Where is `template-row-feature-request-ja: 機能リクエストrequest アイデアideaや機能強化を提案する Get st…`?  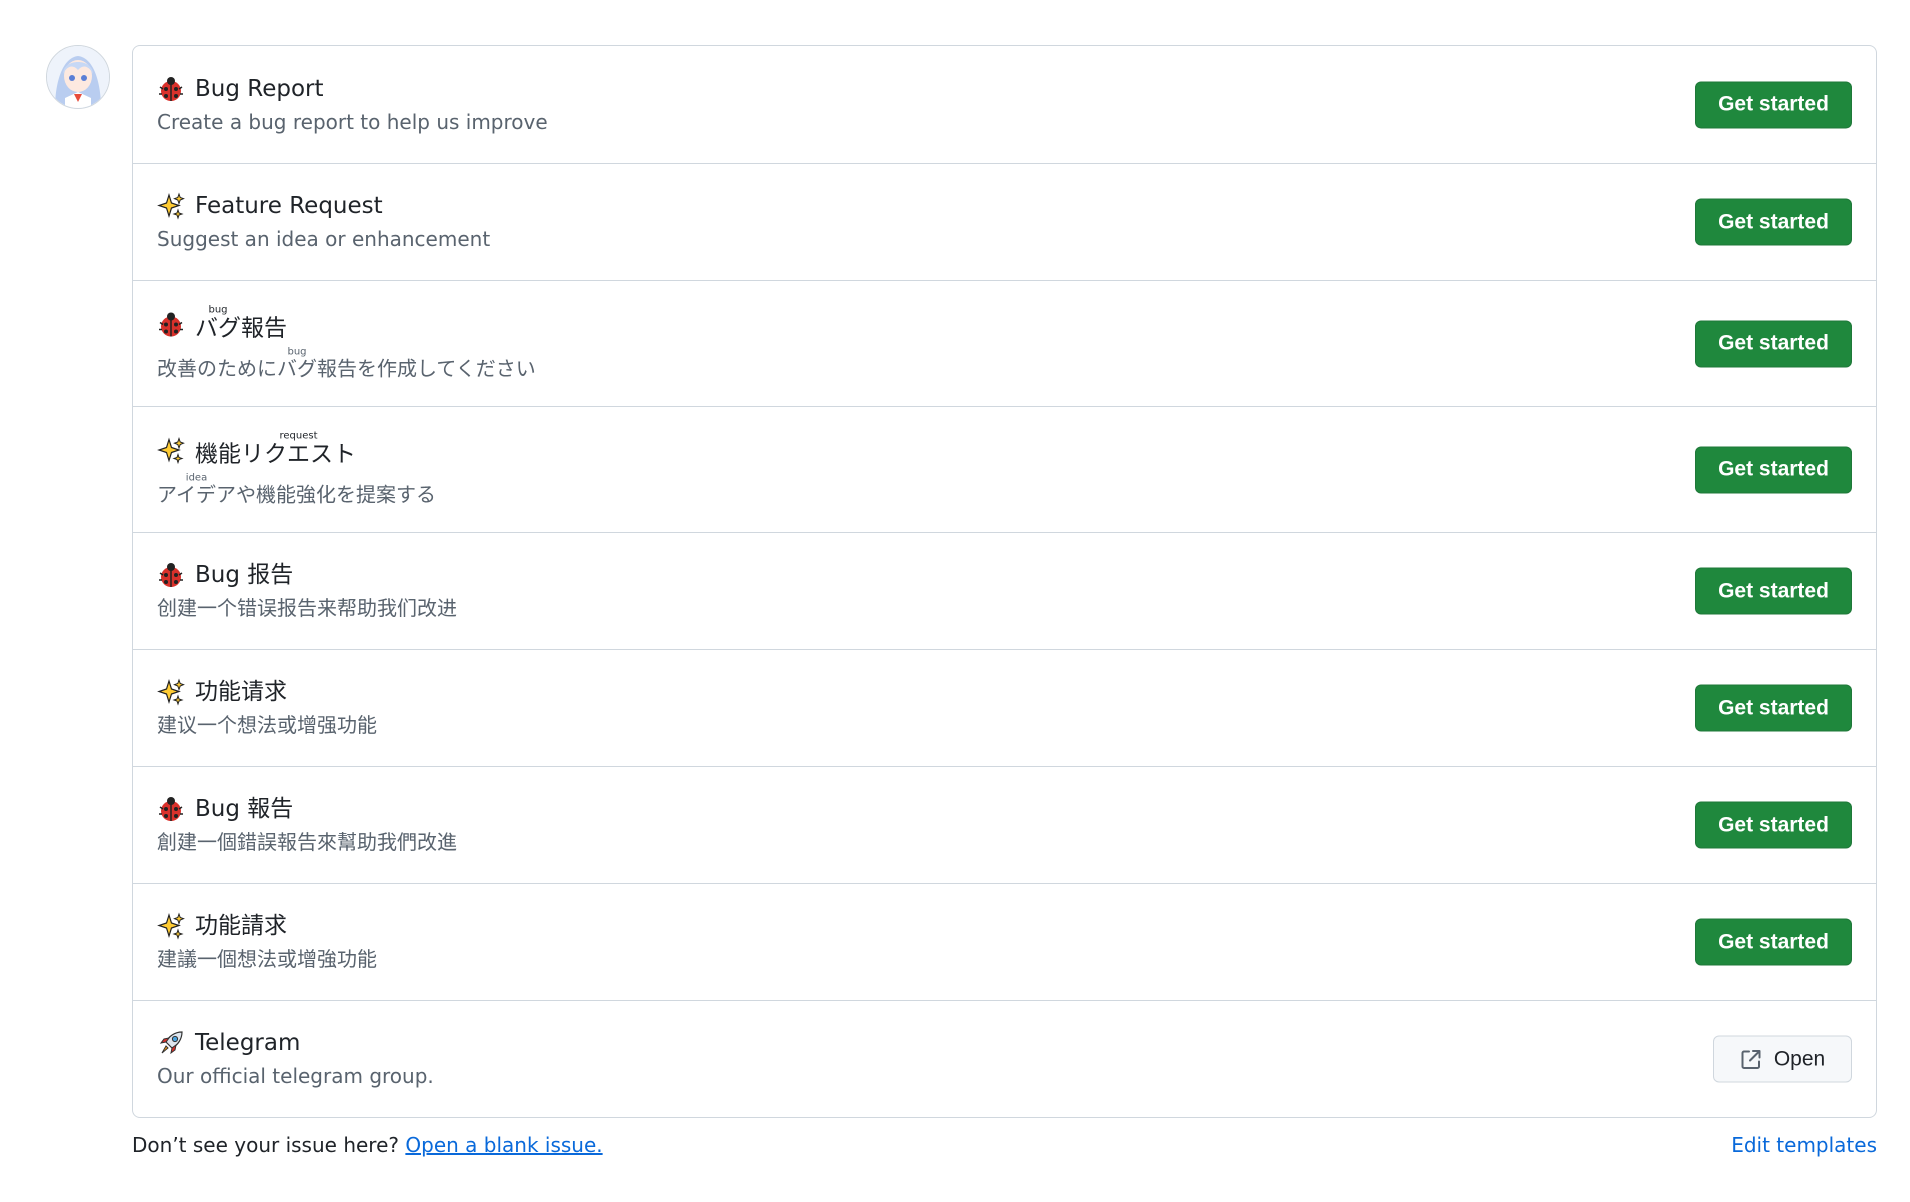
template-row-feature-request-ja: 機能リクエストrequest アイデアideaや機能強化を提案する Get st… is located at coordinates (1004, 469).